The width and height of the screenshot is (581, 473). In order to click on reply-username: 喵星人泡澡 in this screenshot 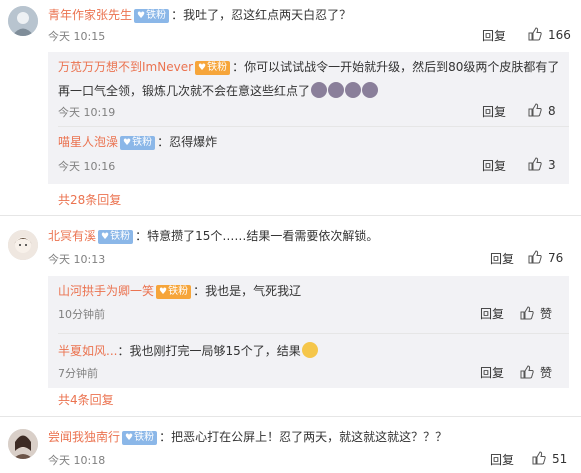, I will do `click(88, 142)`.